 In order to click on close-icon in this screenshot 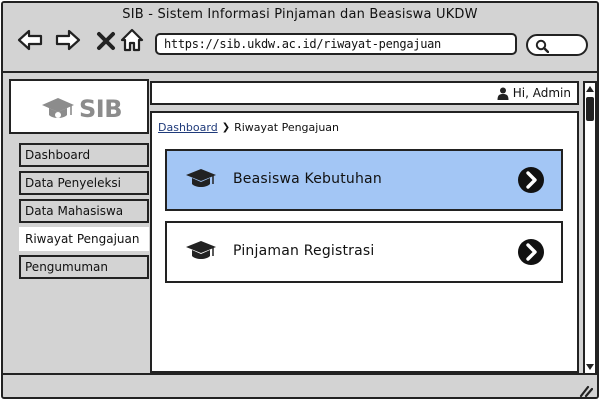, I will do `click(104, 40)`.